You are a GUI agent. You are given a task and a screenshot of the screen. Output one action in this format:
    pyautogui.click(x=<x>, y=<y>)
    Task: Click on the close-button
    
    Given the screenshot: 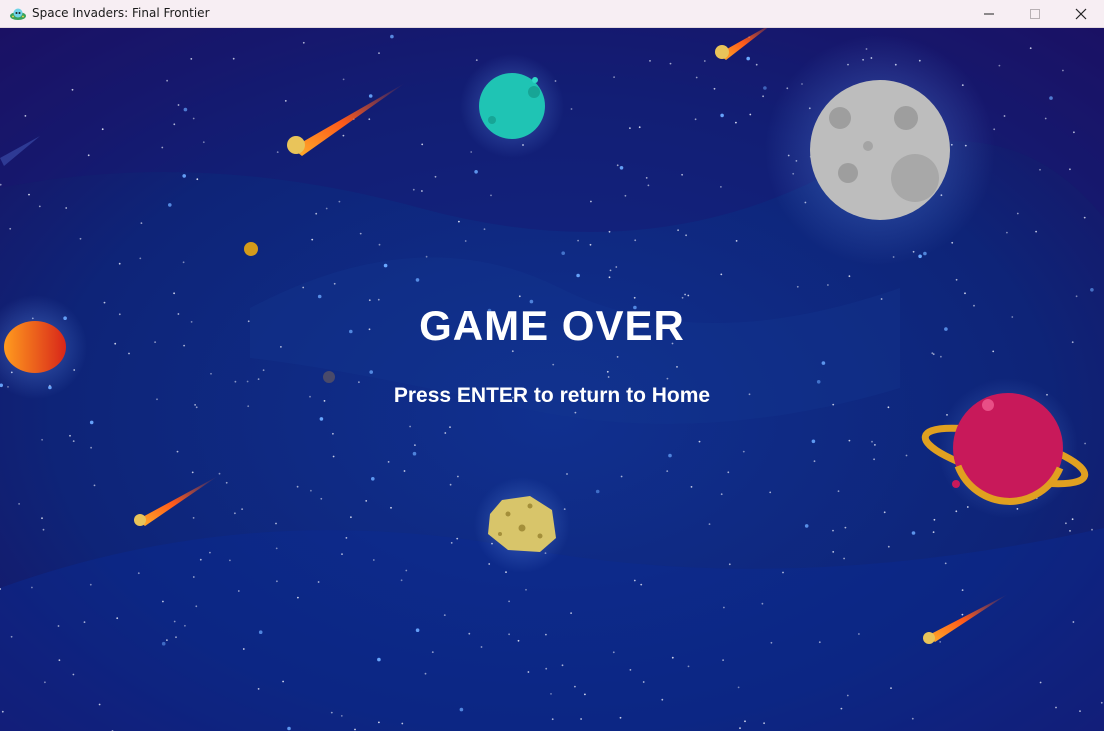 What is the action you would take?
    pyautogui.click(x=1081, y=13)
    